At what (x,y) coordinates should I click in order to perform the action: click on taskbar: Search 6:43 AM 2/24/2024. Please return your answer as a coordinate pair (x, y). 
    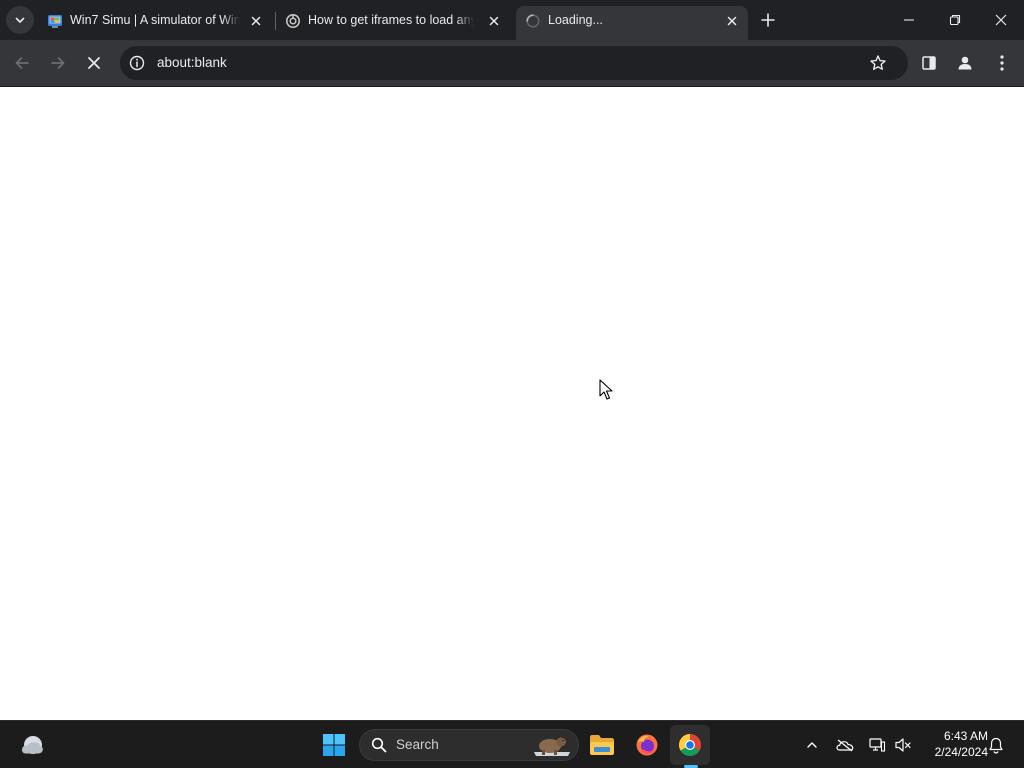
    Looking at the image, I should click on (512, 744).